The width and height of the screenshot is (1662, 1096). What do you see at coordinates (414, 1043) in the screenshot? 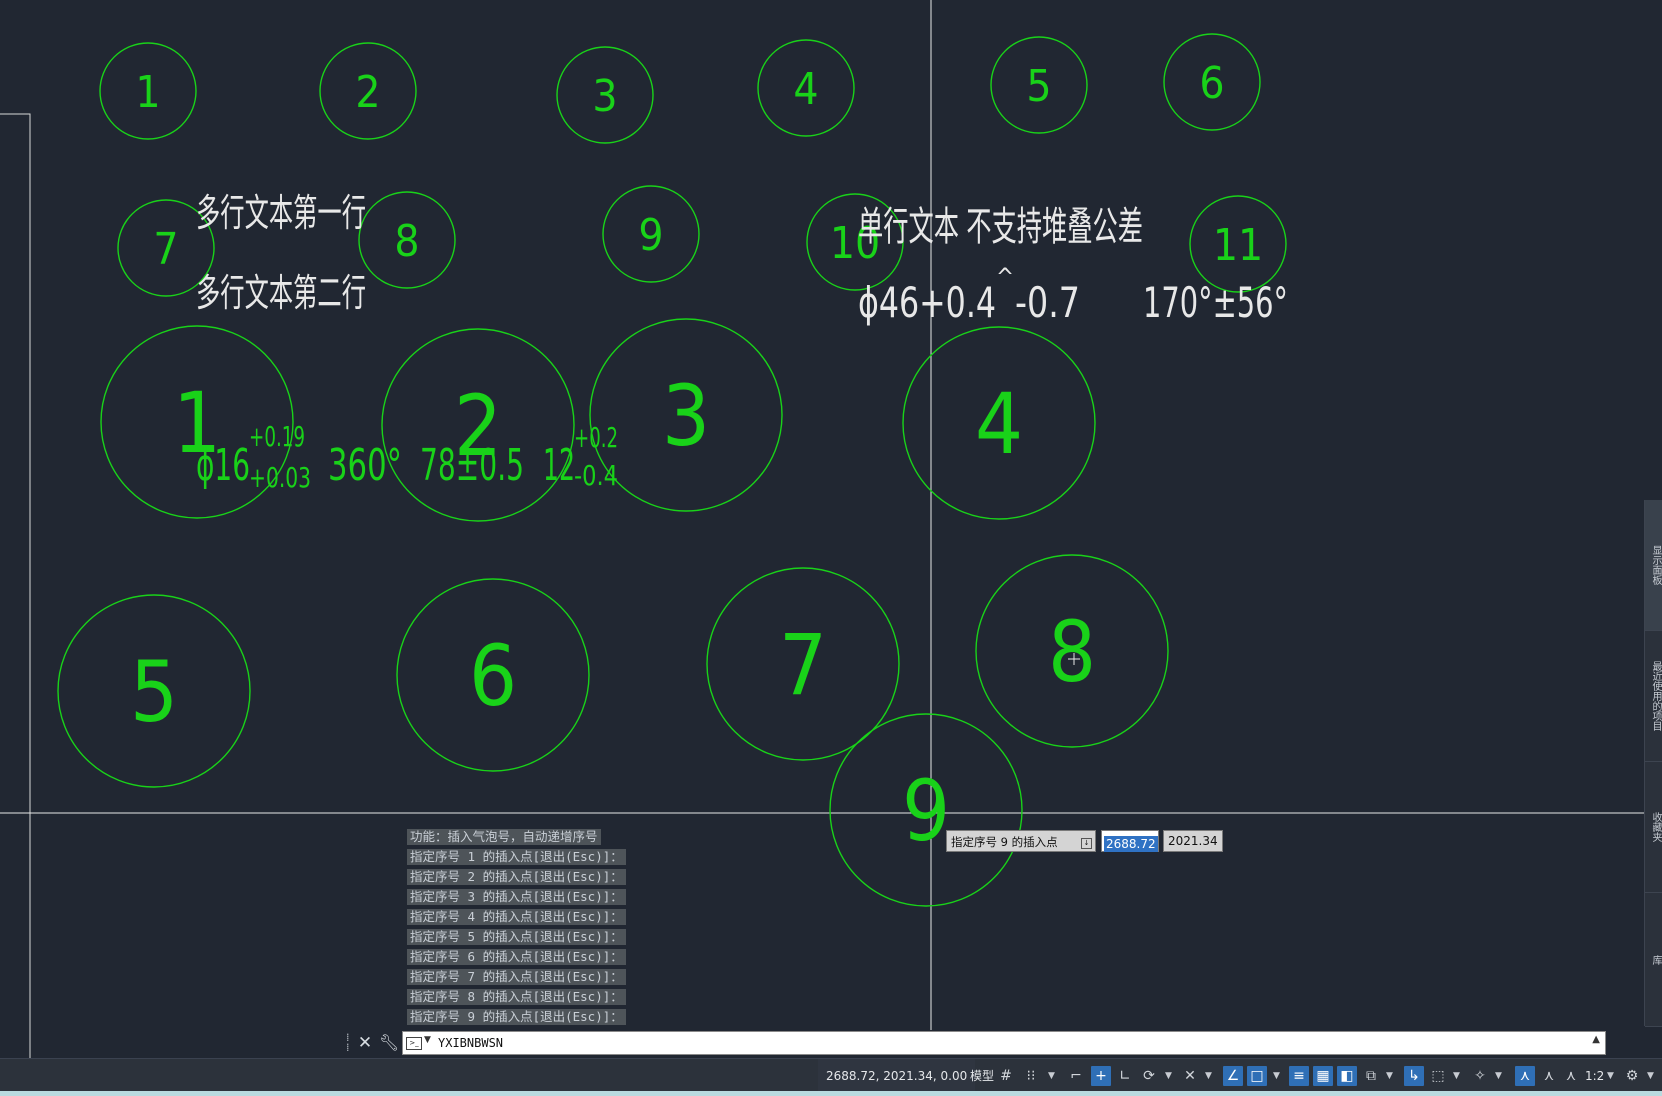
I see `command-prompt-icon: >_` at bounding box center [414, 1043].